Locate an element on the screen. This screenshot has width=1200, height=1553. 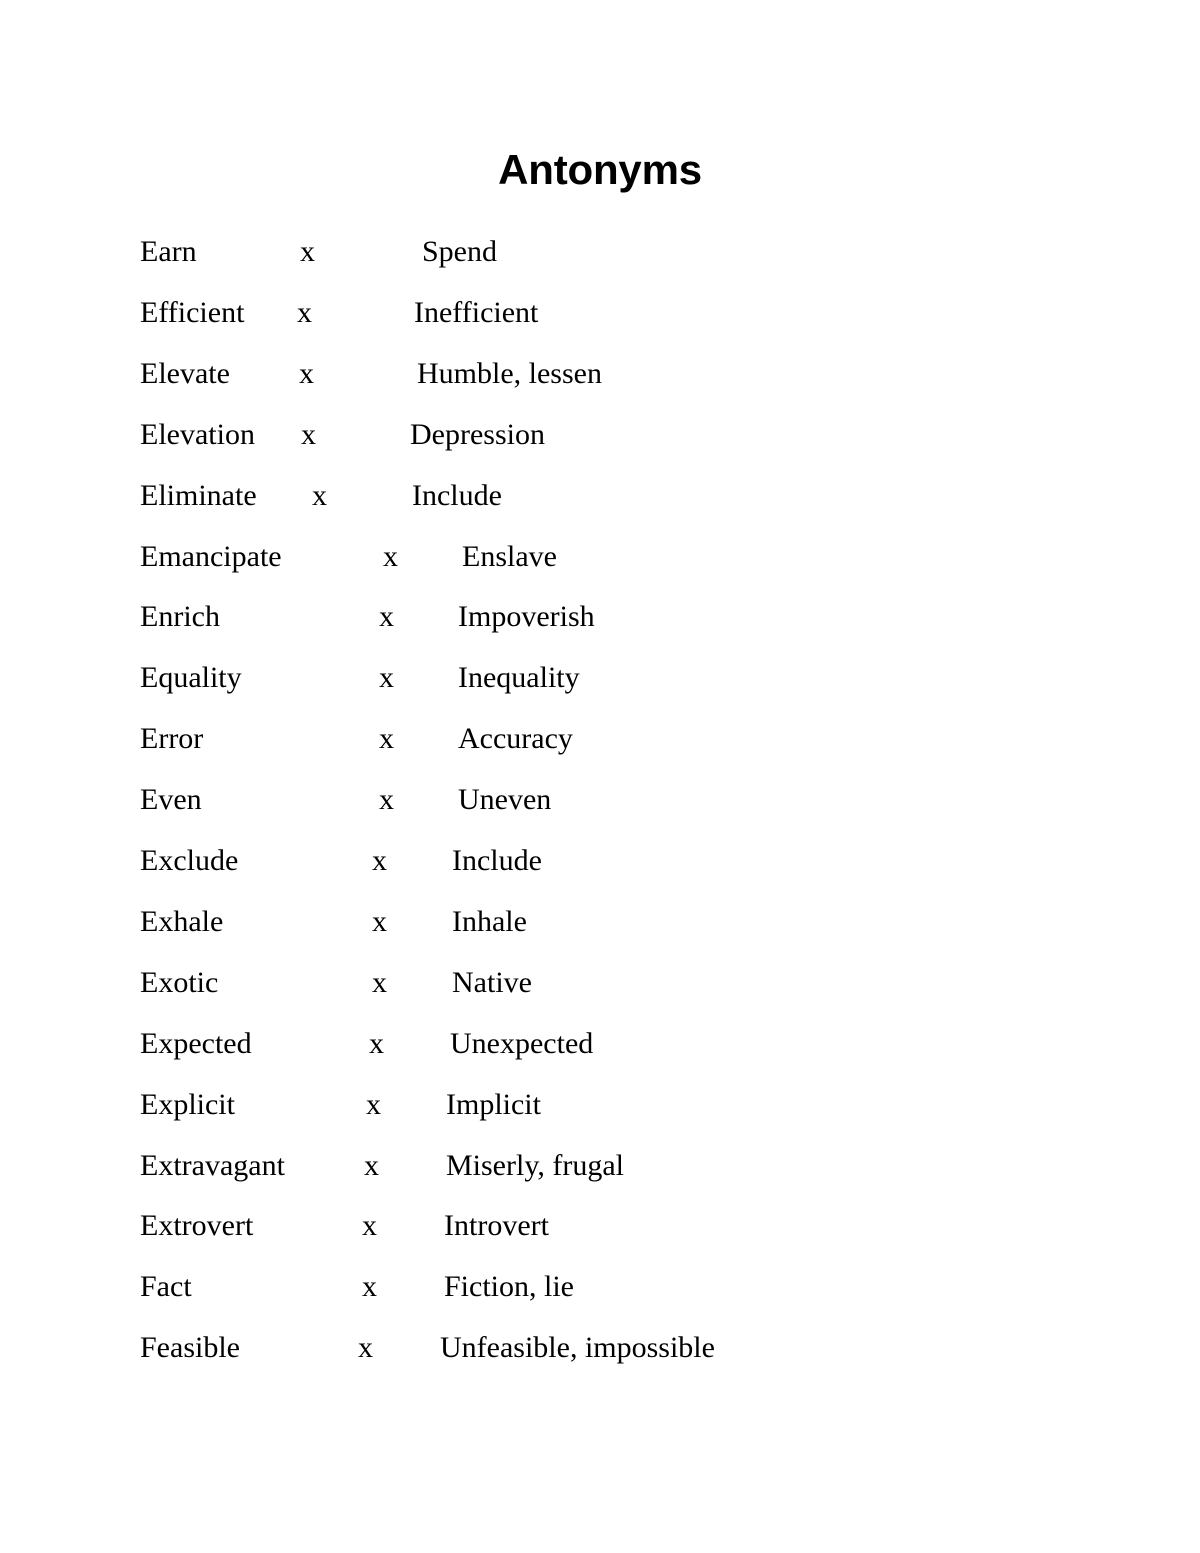
antonym-word: Earn is located at coordinates (168, 251).